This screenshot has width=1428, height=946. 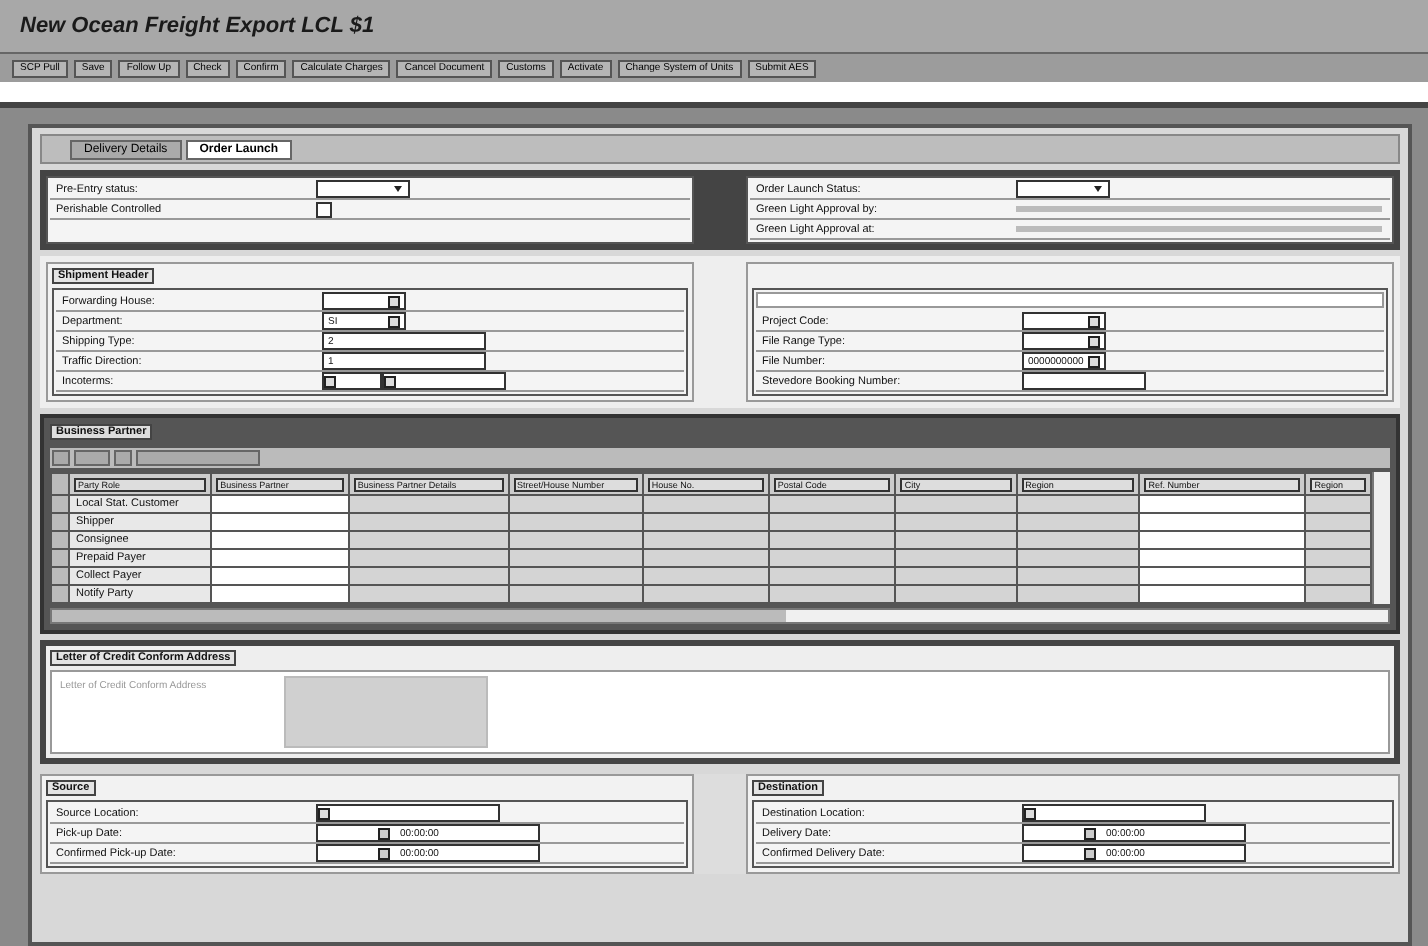 I want to click on window-title: New Ocean Freight Export LCL $1, so click(x=197, y=26).